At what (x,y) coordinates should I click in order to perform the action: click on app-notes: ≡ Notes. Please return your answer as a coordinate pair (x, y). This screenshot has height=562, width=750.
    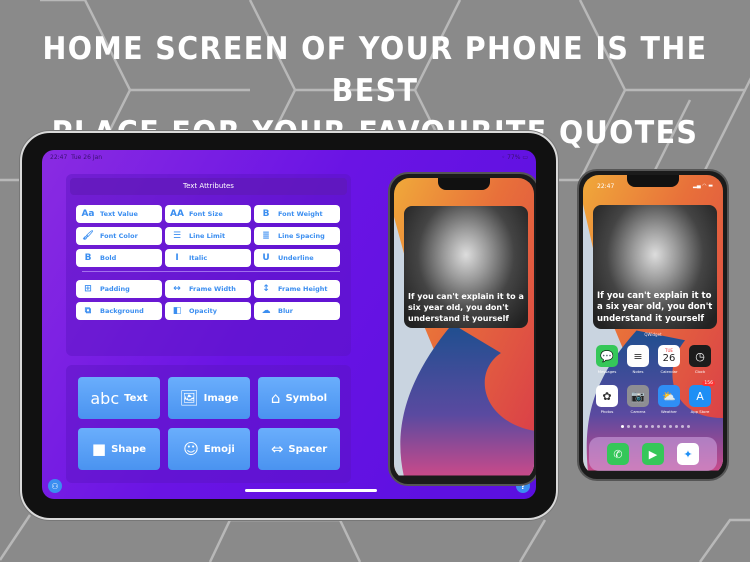
    Looking at the image, I should click on (638, 359).